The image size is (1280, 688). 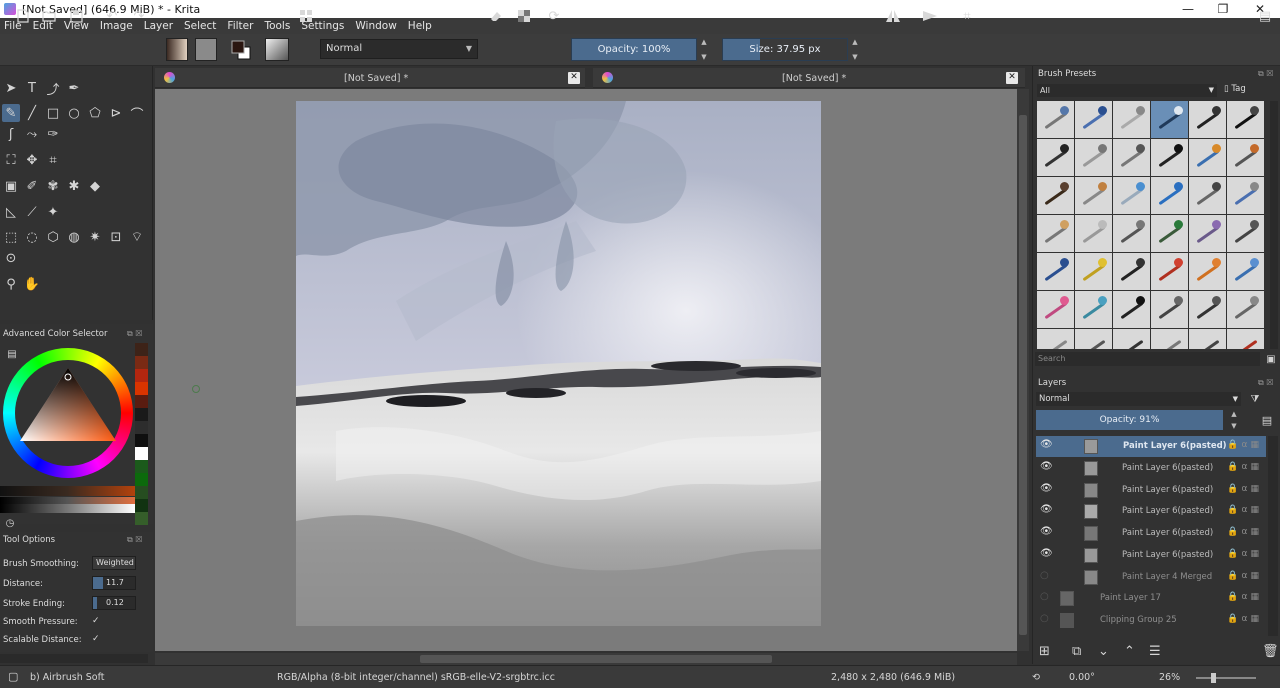 I want to click on smart-patch-icon: ✾, so click(x=53, y=186).